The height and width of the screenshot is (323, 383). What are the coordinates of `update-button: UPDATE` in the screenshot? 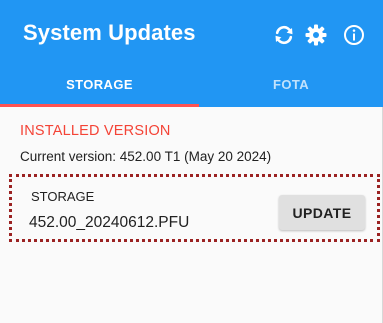 It's located at (322, 212).